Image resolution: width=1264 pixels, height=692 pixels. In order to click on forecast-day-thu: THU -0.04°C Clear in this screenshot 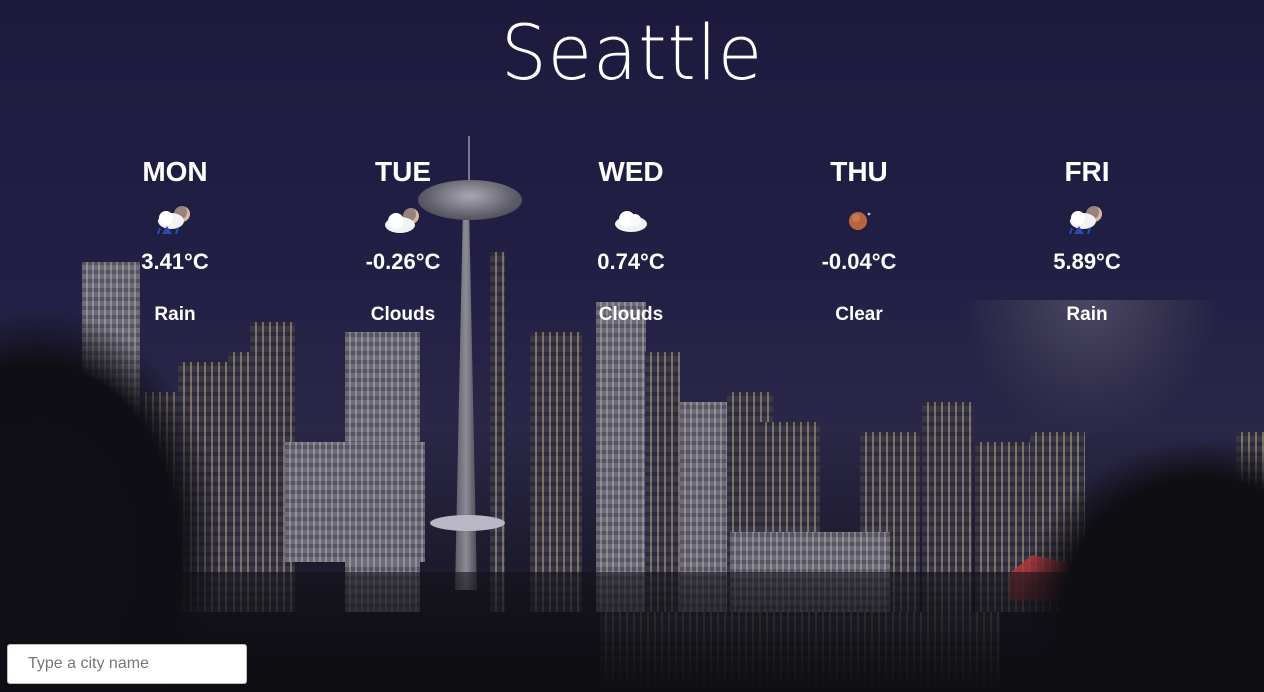, I will do `click(859, 238)`.